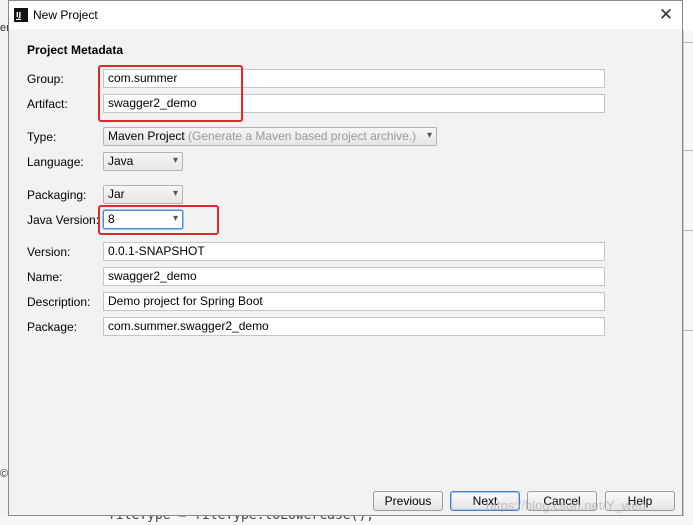 The height and width of the screenshot is (525, 693). I want to click on name-field: swagger2_demo, so click(354, 276).